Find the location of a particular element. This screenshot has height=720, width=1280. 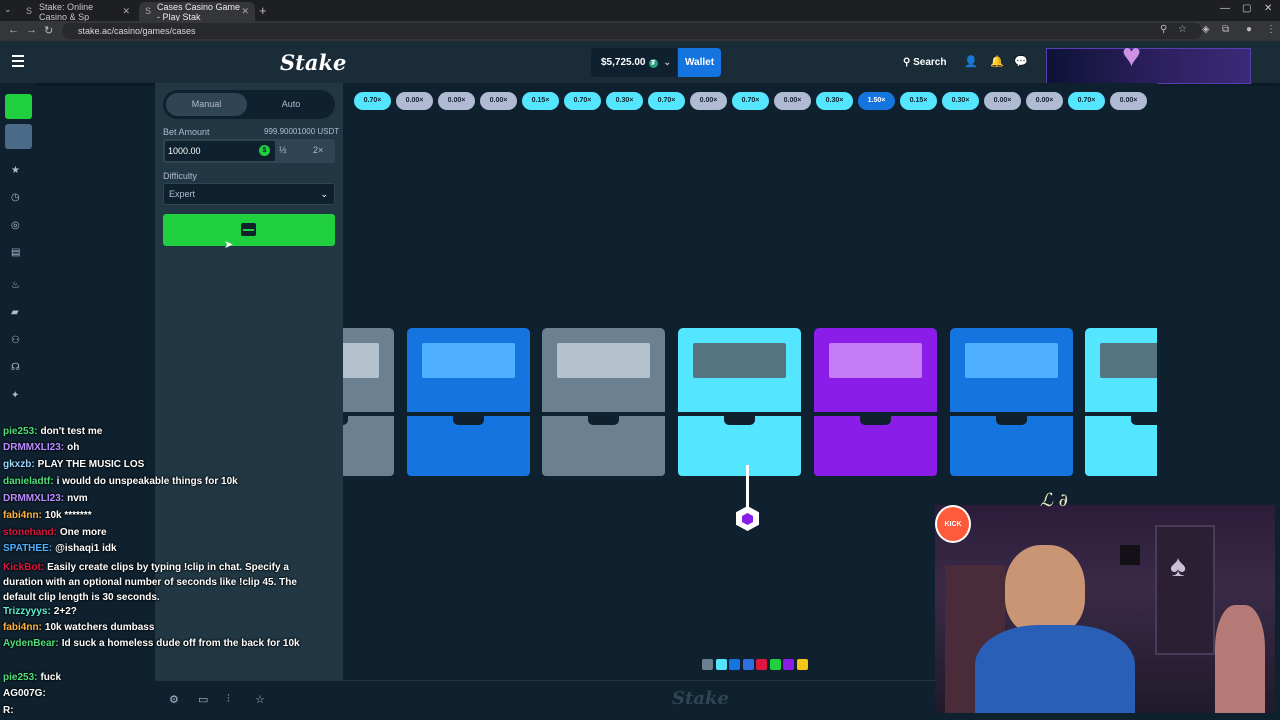

chat-icon: 💬 is located at coordinates (1021, 61).